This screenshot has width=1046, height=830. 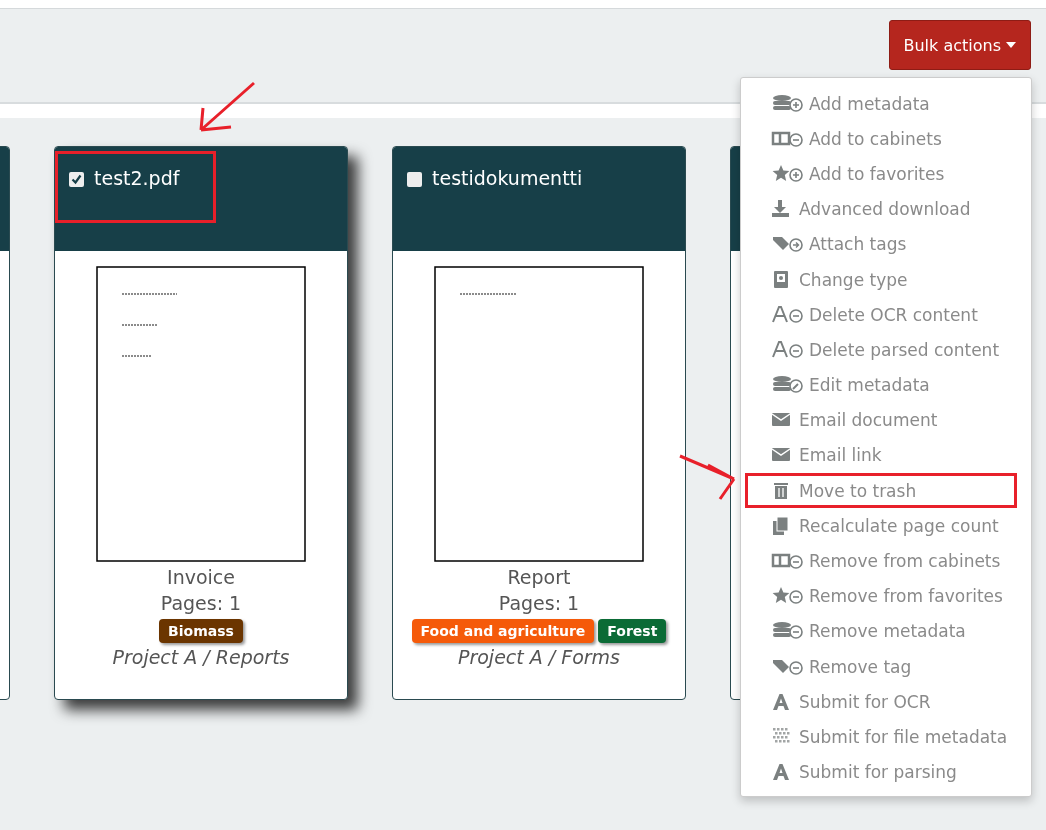 I want to click on document-location: Project A / Forms, so click(x=539, y=657).